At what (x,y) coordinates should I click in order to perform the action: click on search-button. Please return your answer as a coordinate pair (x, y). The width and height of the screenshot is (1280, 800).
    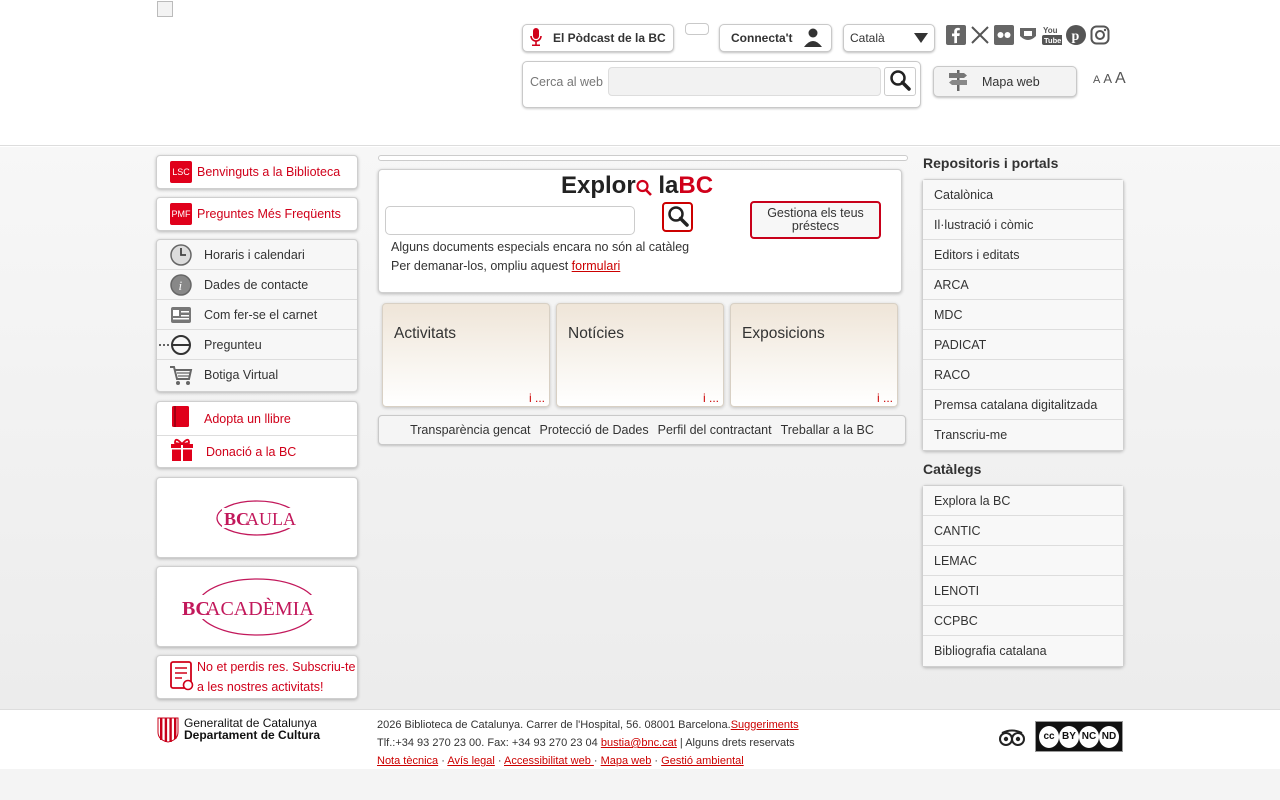
    Looking at the image, I should click on (900, 81).